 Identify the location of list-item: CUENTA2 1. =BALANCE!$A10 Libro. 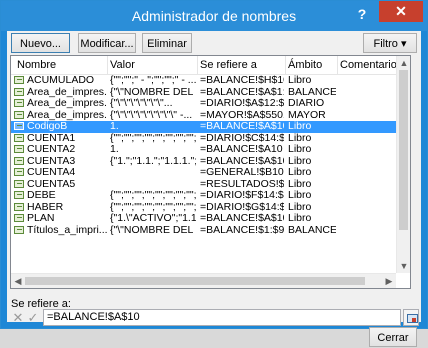
(203, 150).